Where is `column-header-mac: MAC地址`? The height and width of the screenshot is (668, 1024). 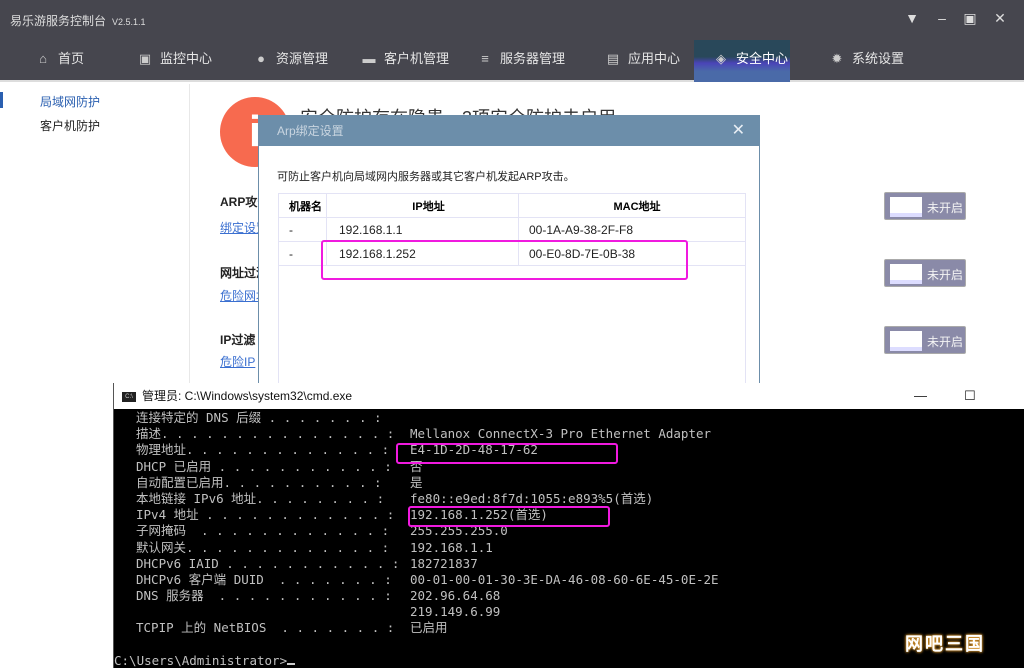
column-header-mac: MAC地址 is located at coordinates (632, 205).